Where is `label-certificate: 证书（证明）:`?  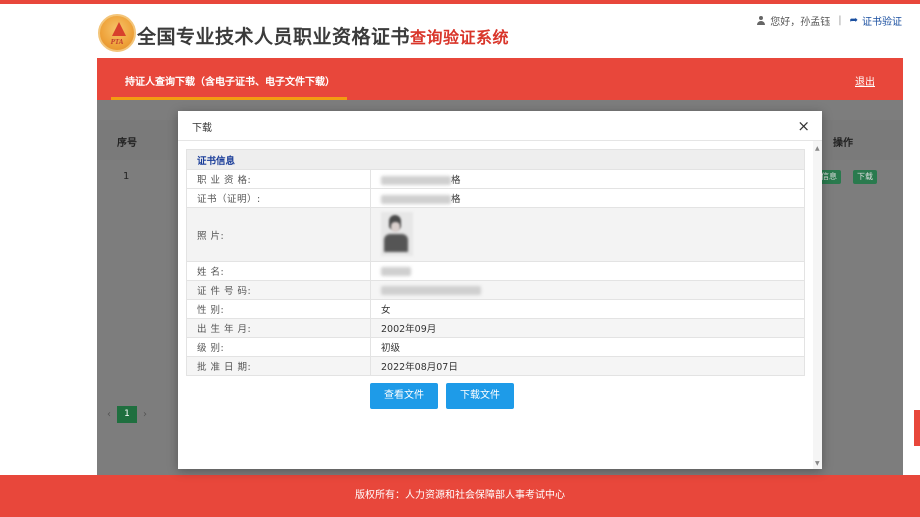 label-certificate: 证书（证明）: is located at coordinates (278, 198).